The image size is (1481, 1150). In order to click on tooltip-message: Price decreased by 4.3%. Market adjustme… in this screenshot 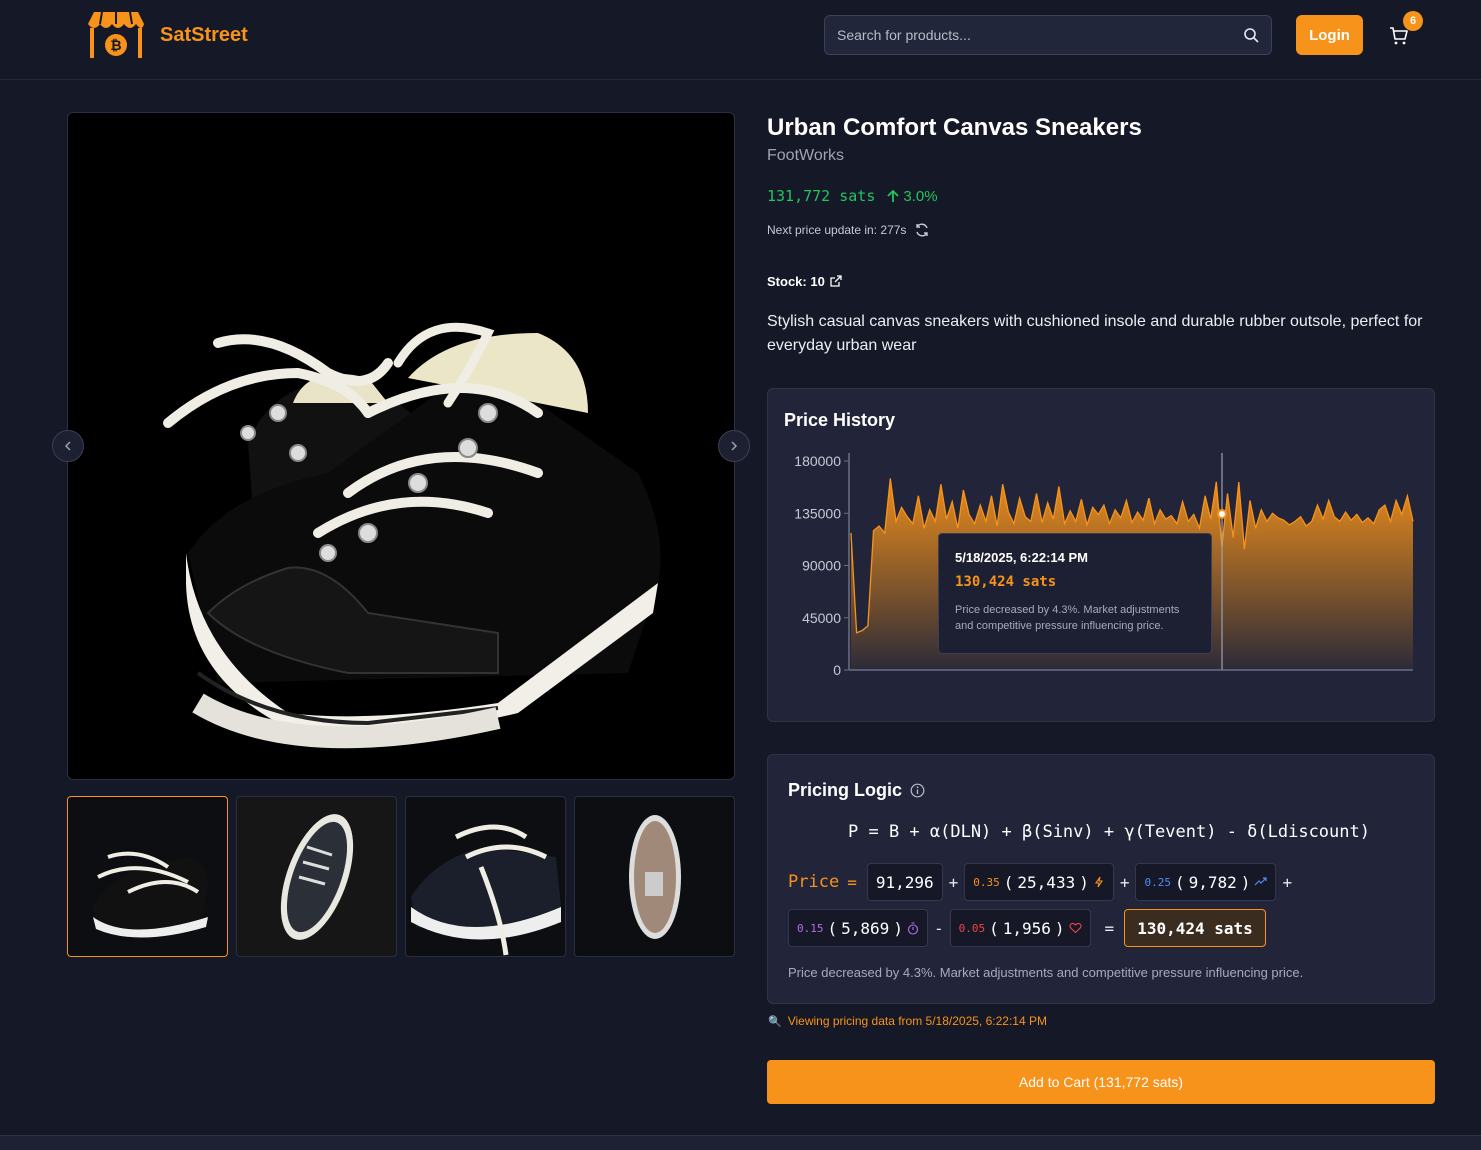, I will do `click(1067, 618)`.